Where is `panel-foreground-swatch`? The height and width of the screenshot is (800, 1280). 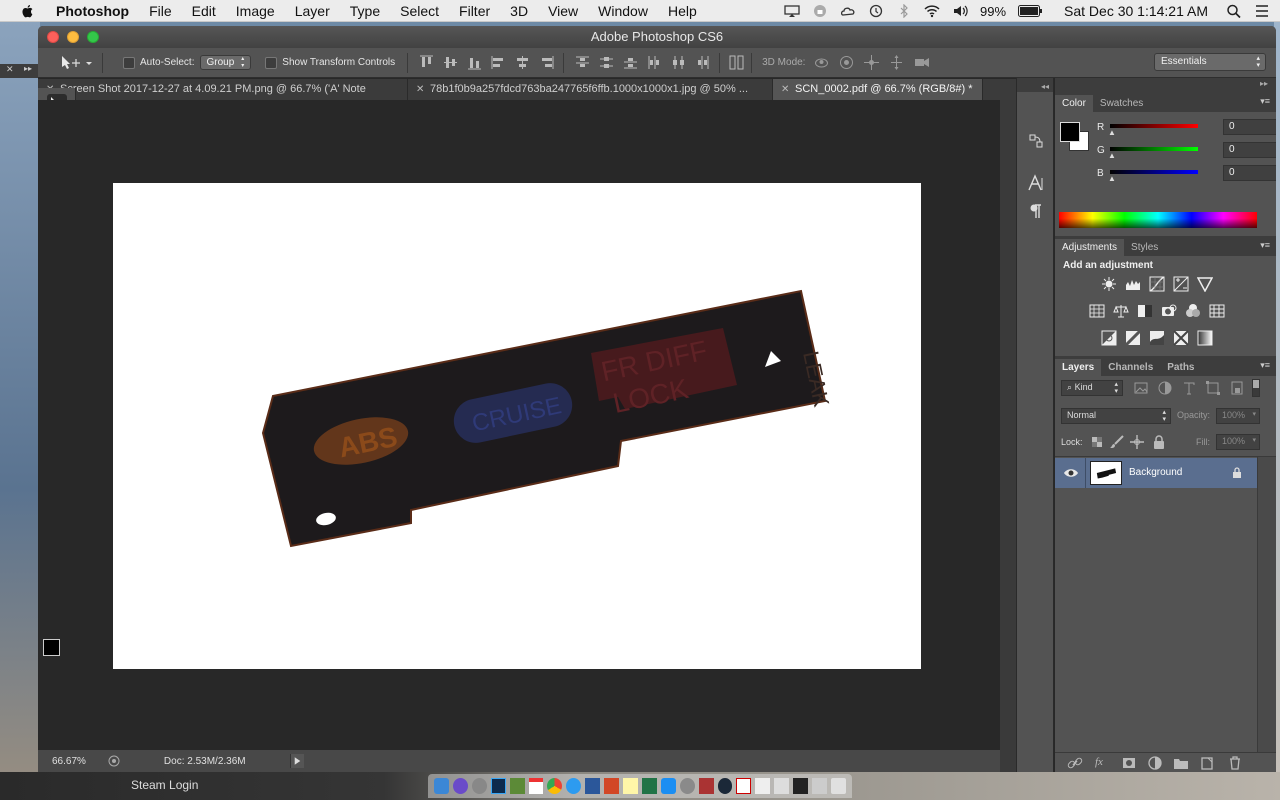
panel-foreground-swatch is located at coordinates (1070, 132).